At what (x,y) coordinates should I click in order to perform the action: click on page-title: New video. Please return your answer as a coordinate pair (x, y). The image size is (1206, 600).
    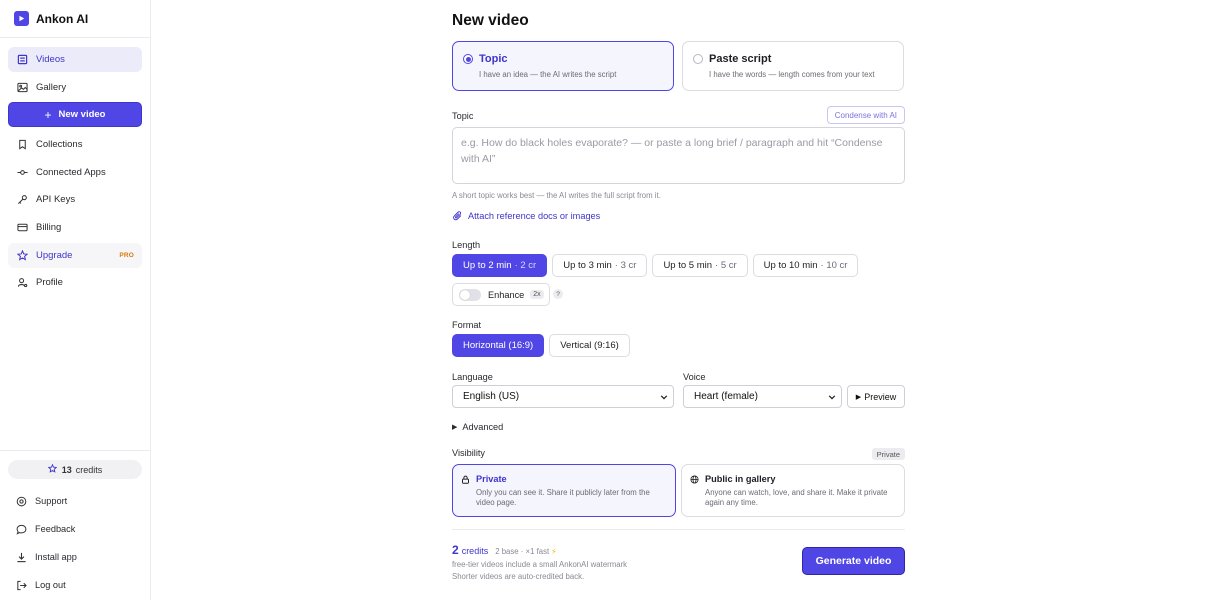
    Looking at the image, I should click on (490, 20).